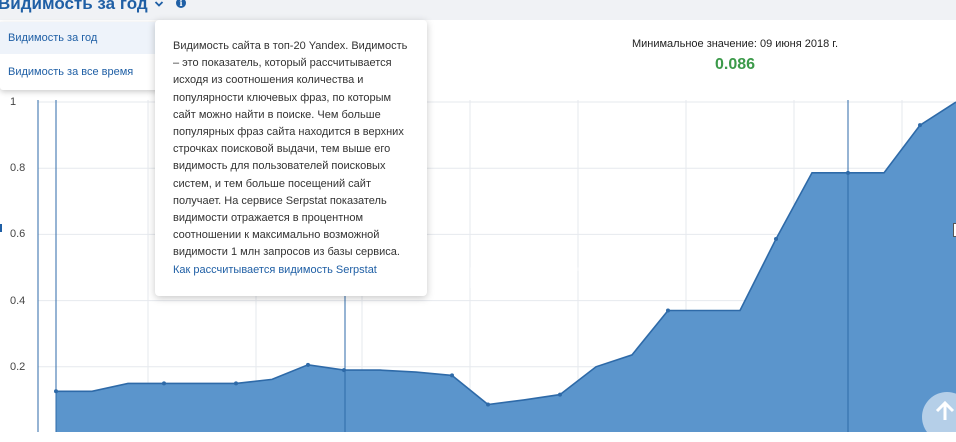 The image size is (956, 442). I want to click on dropdown-item-all-time: Видимость за все время, so click(81, 72).